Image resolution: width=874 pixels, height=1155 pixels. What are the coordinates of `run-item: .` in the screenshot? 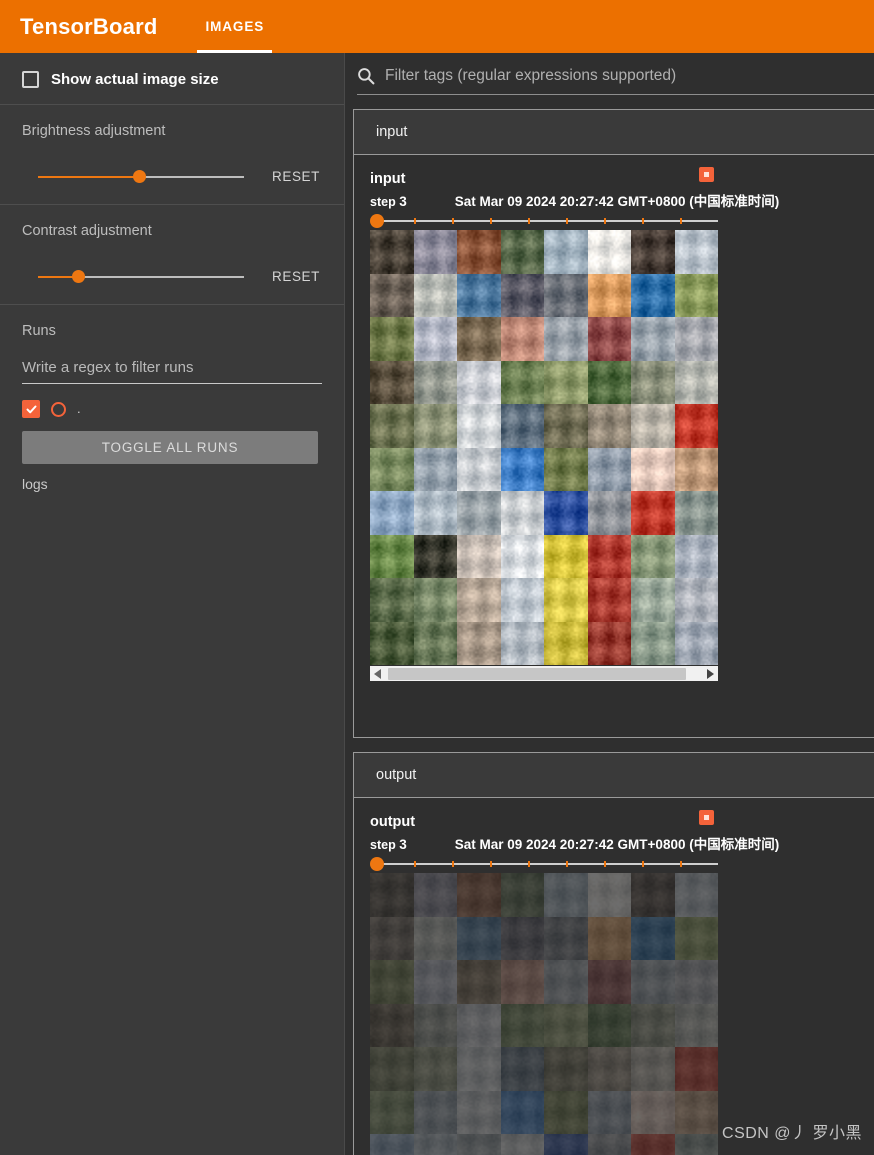 It's located at (172, 409).